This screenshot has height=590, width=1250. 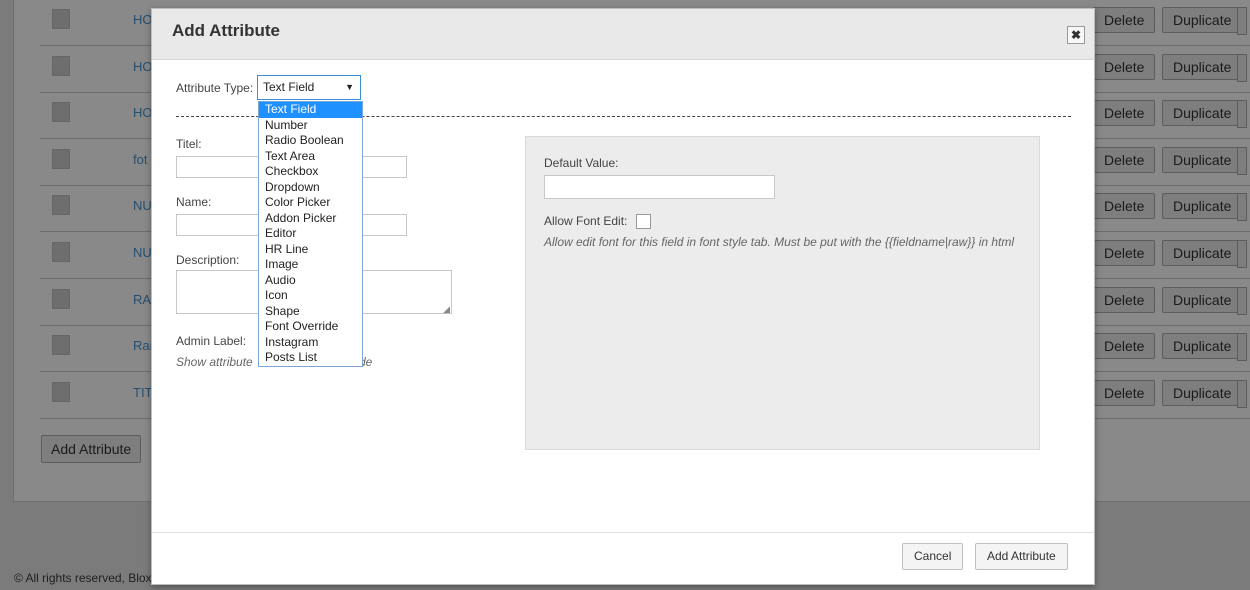 What do you see at coordinates (310, 157) in the screenshot?
I see `attribute-type-option: Text Area` at bounding box center [310, 157].